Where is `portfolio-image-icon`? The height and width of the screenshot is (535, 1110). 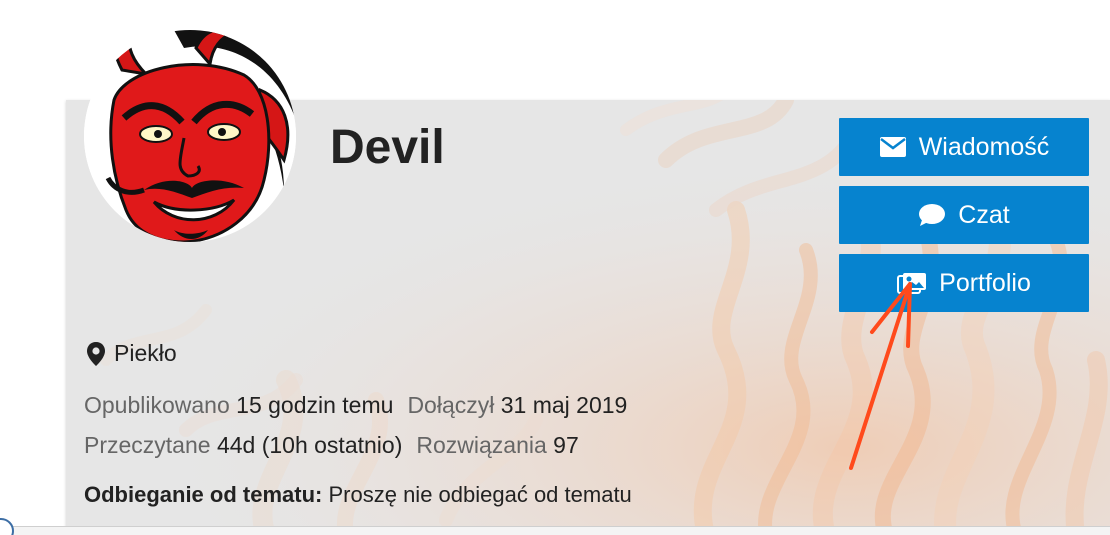 portfolio-image-icon is located at coordinates (912, 283).